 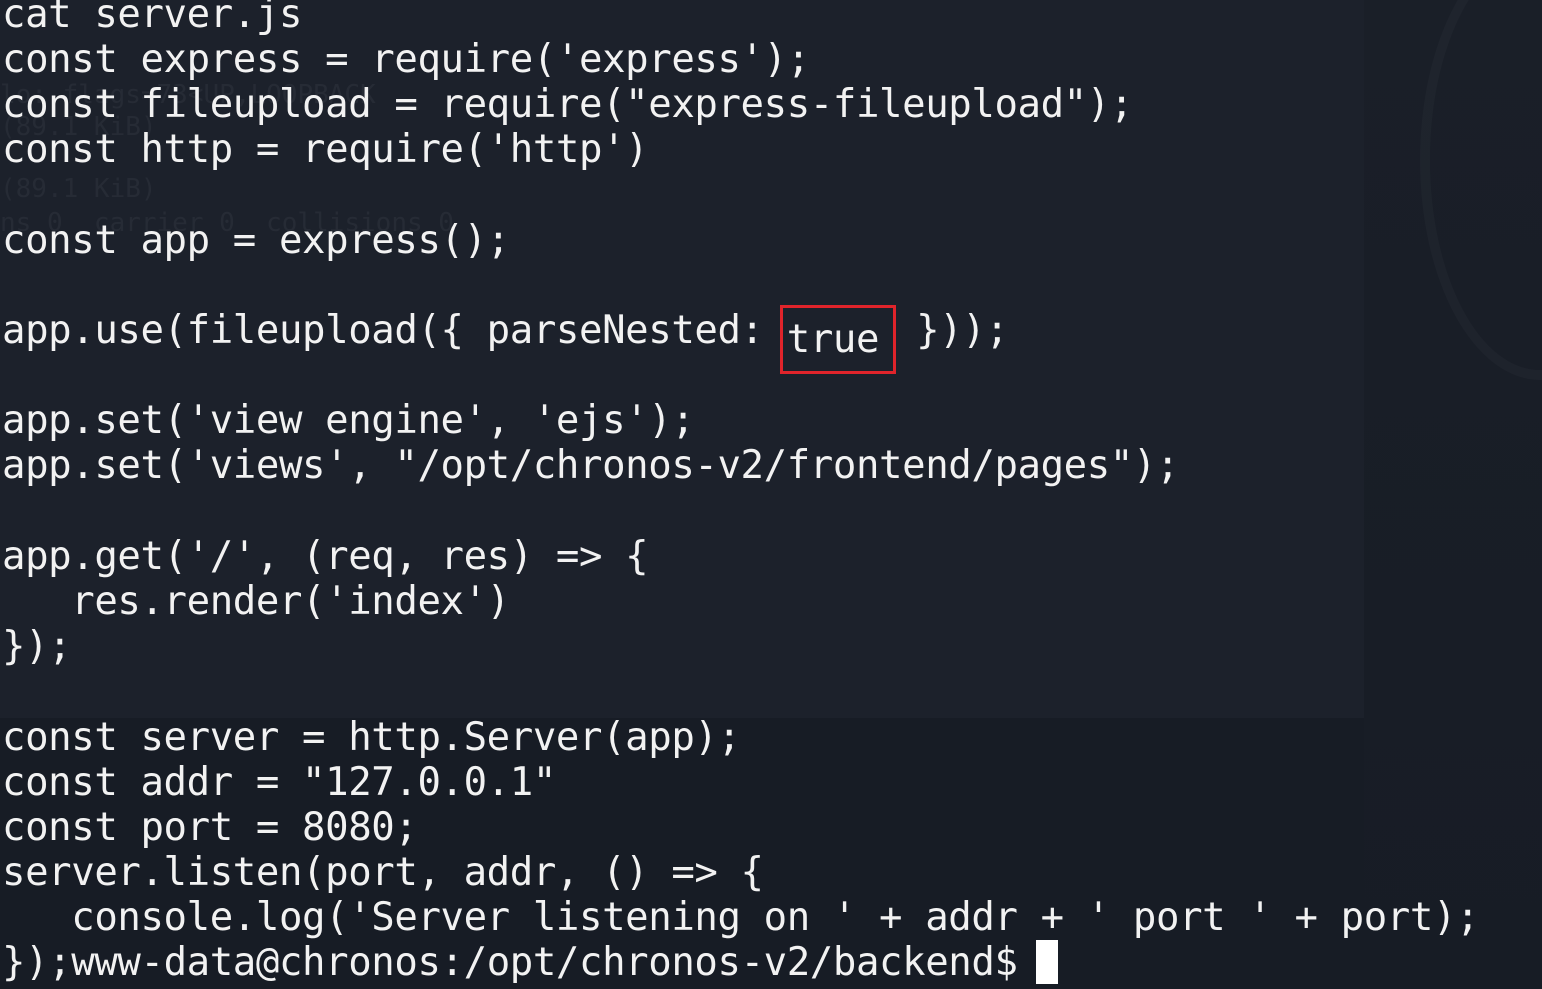 I want to click on code-segment: }));, so click(x=951, y=330).